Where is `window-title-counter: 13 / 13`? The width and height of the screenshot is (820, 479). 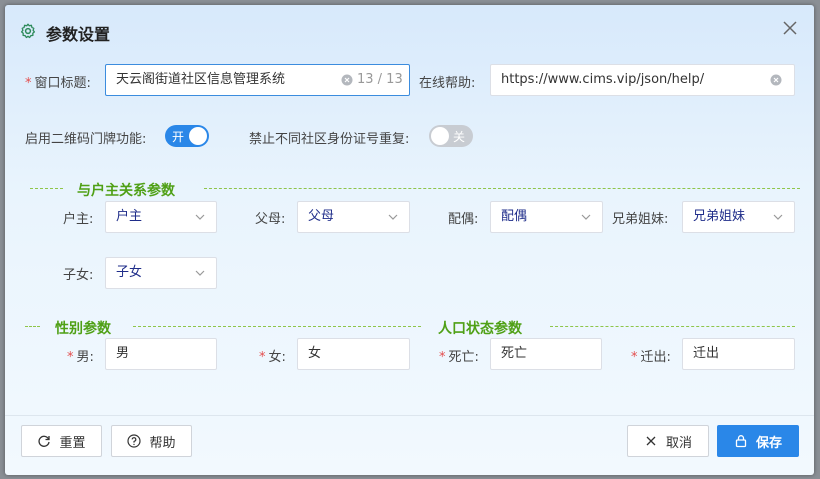
window-title-counter: 13 / 13 is located at coordinates (380, 79).